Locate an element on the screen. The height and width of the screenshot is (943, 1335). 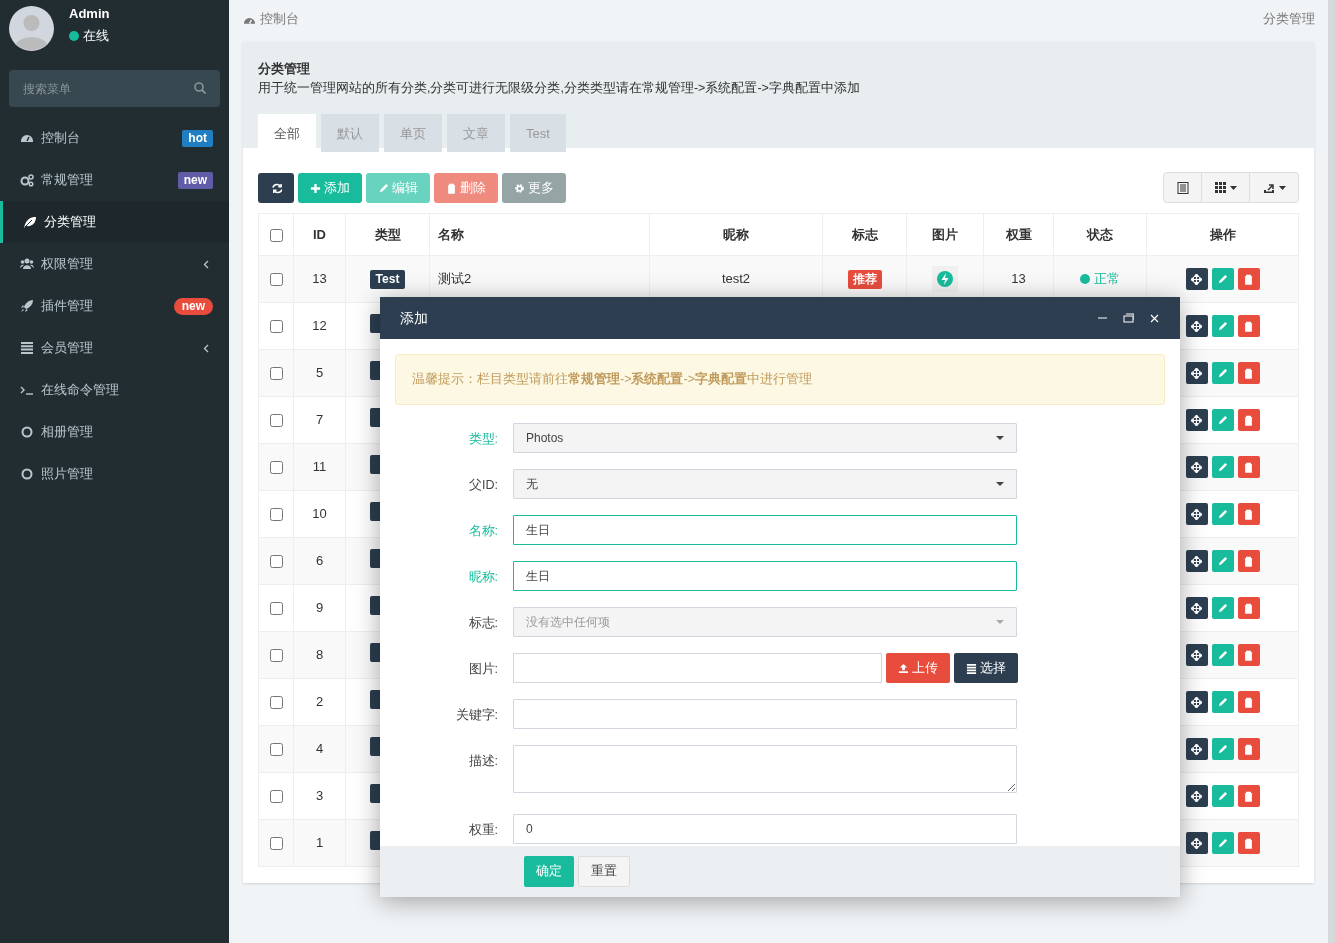
refresh-button is located at coordinates (276, 188).